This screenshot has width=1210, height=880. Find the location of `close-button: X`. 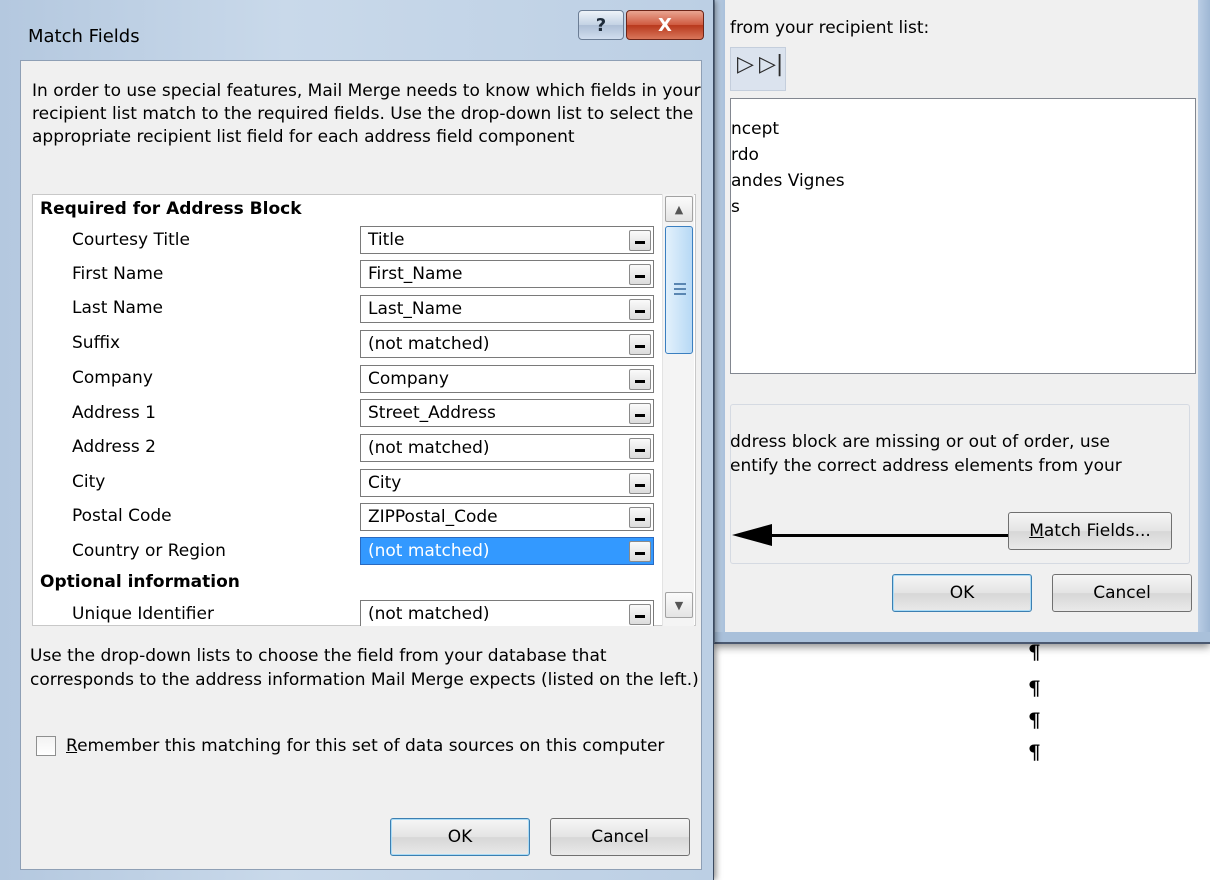

close-button: X is located at coordinates (665, 25).